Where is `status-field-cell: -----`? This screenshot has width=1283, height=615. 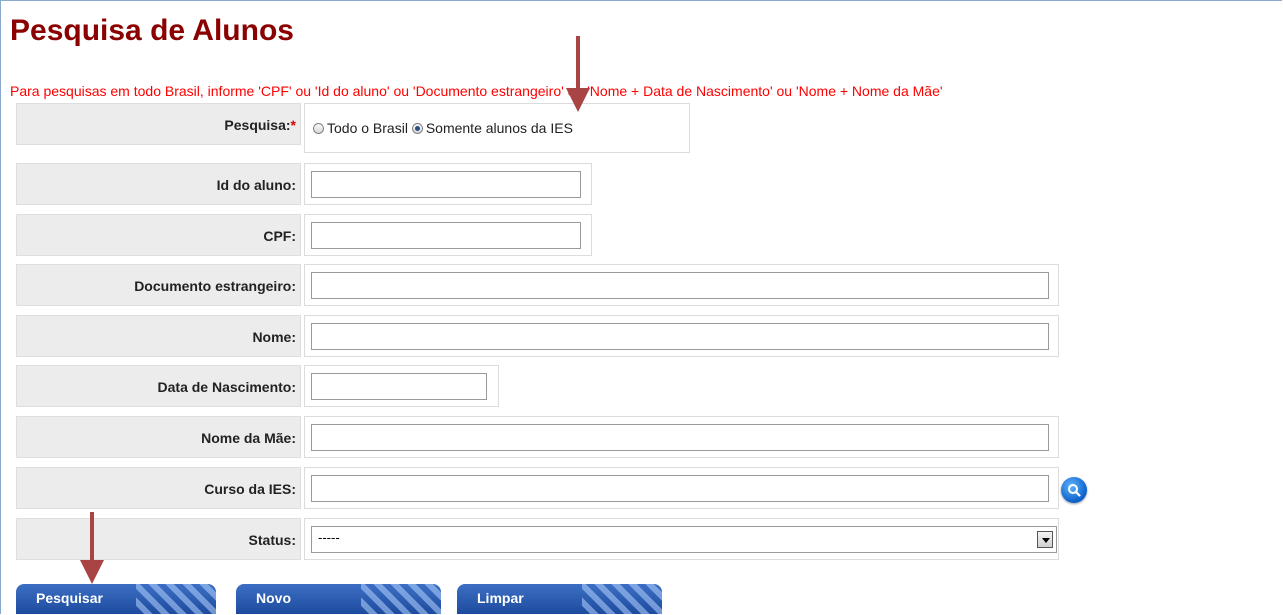 status-field-cell: ----- is located at coordinates (681, 539).